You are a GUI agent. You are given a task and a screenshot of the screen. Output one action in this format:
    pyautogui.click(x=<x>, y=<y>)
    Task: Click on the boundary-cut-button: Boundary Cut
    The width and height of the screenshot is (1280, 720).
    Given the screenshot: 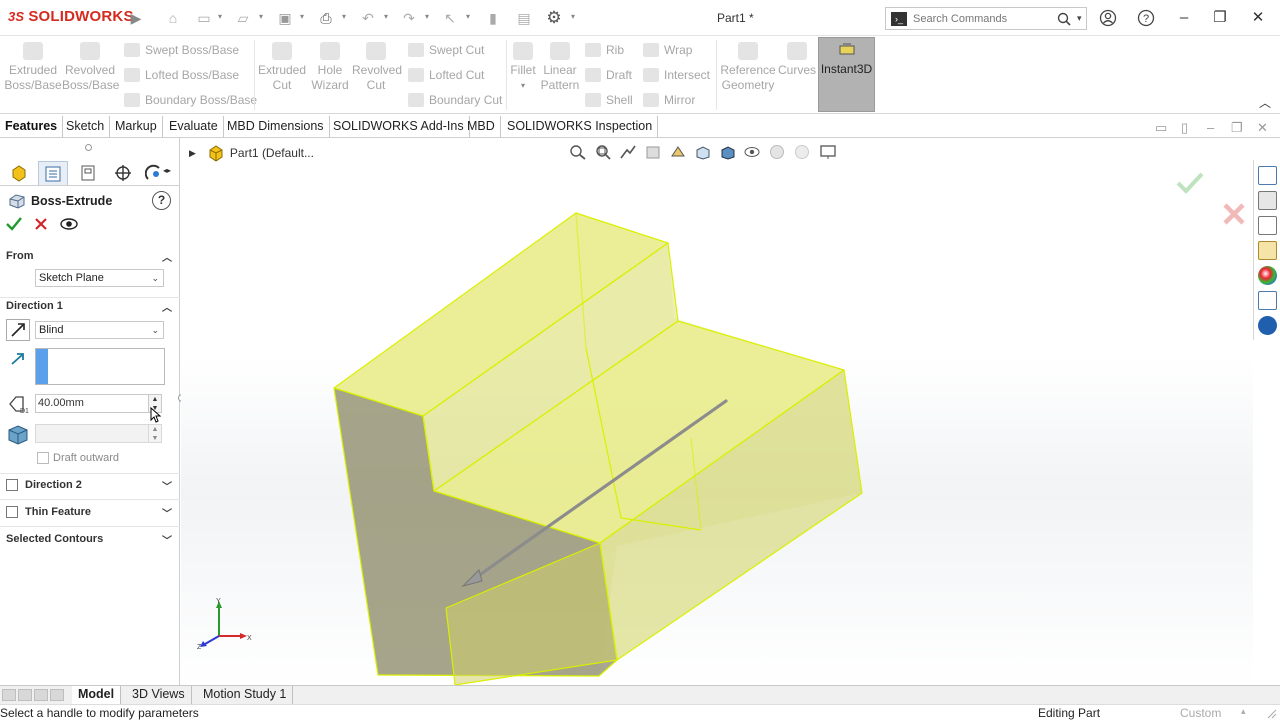 What is the action you would take?
    pyautogui.click(x=455, y=100)
    